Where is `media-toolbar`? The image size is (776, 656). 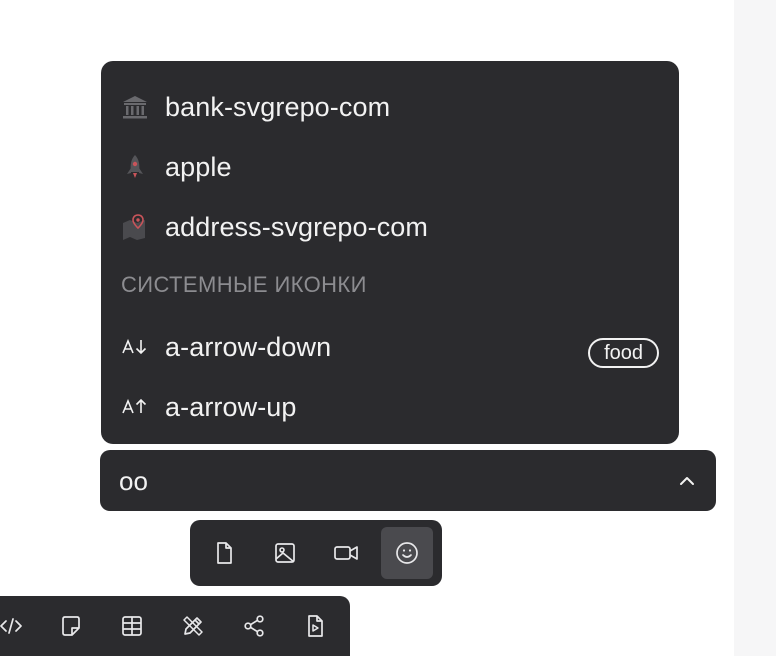
media-toolbar is located at coordinates (316, 553).